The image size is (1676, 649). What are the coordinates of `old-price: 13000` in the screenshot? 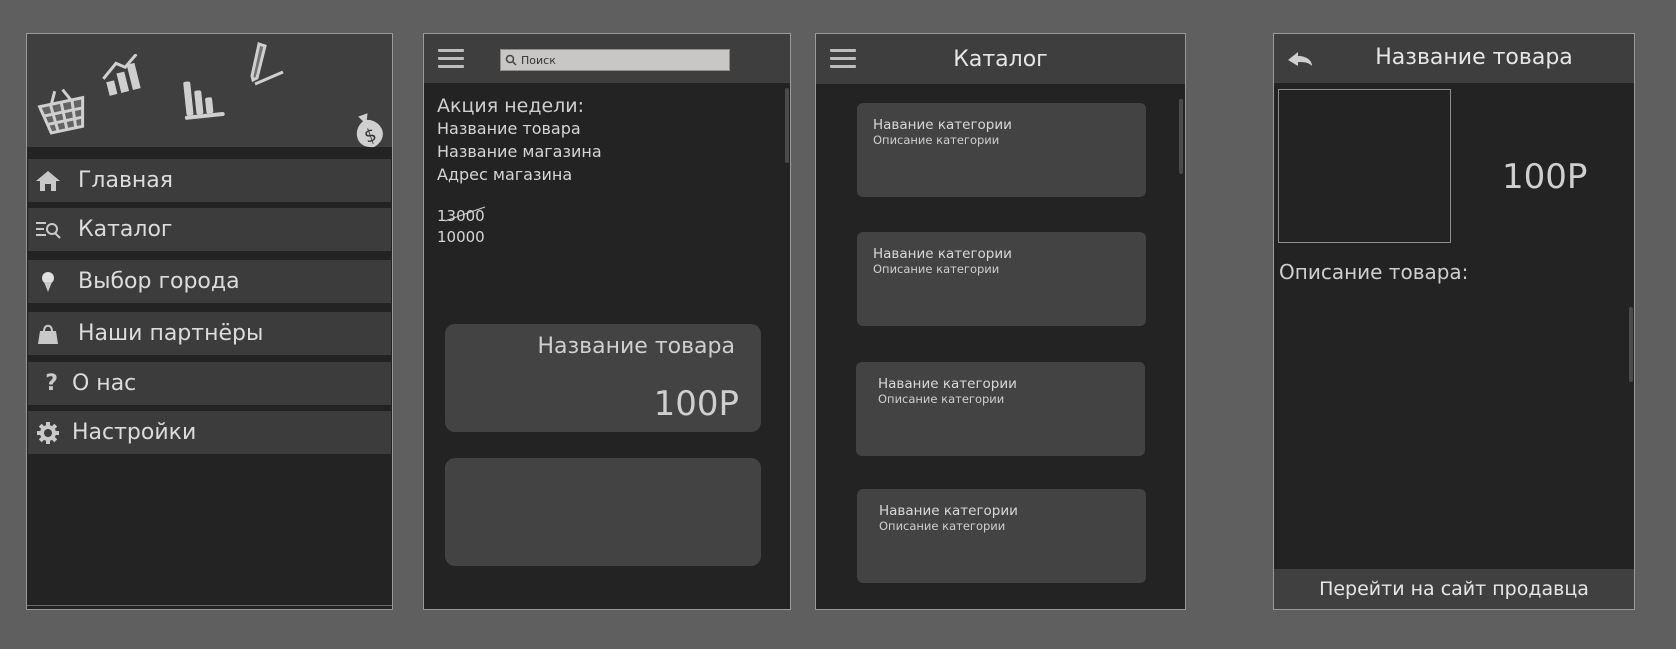 It's located at (461, 215).